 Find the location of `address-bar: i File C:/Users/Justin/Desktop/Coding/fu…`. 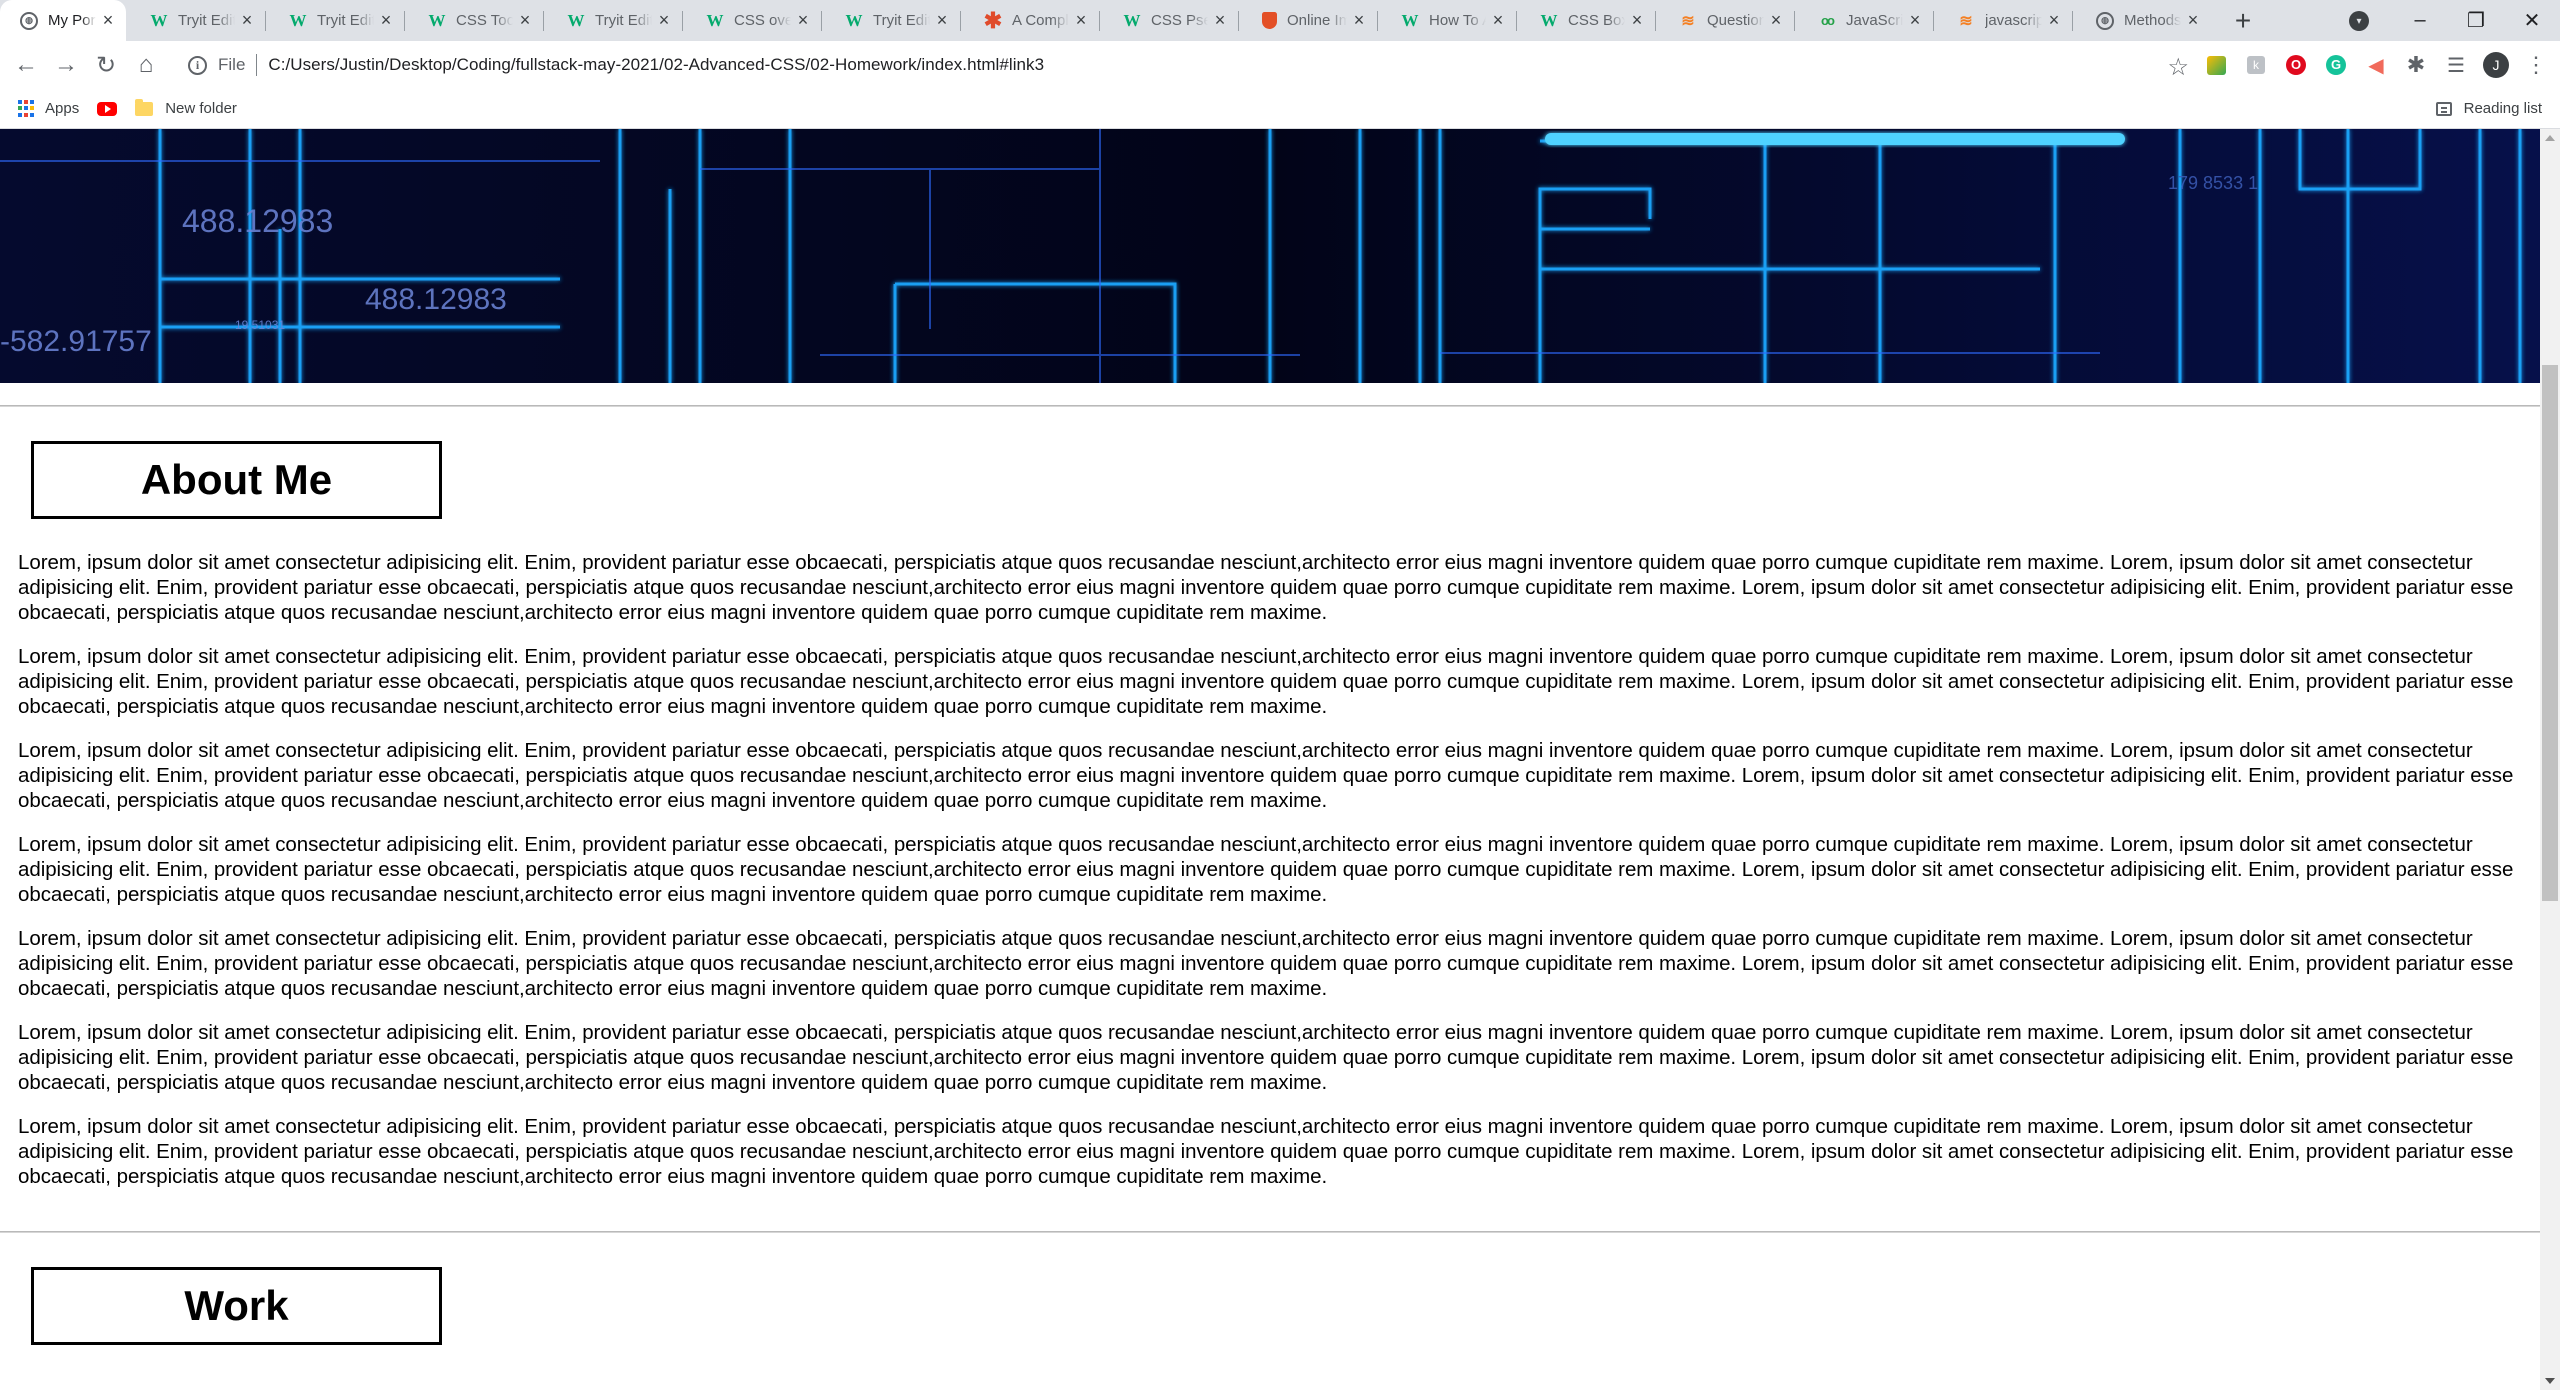

address-bar: i File C:/Users/Justin/Desktop/Coding/fu… is located at coordinates (1182, 65).